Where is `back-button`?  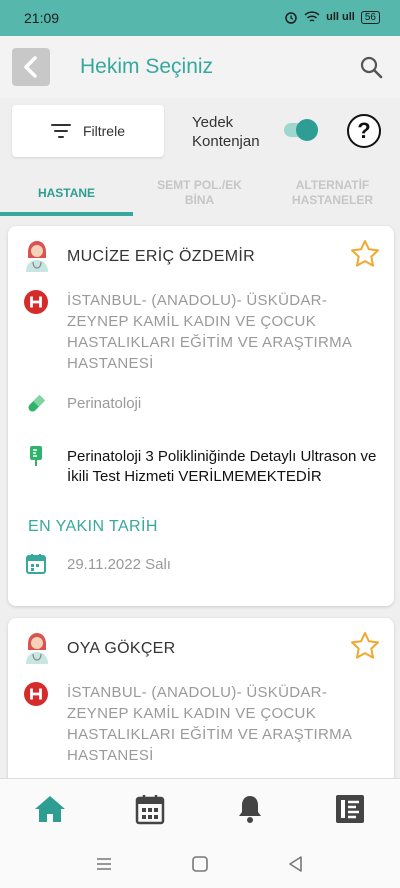 back-button is located at coordinates (31, 67).